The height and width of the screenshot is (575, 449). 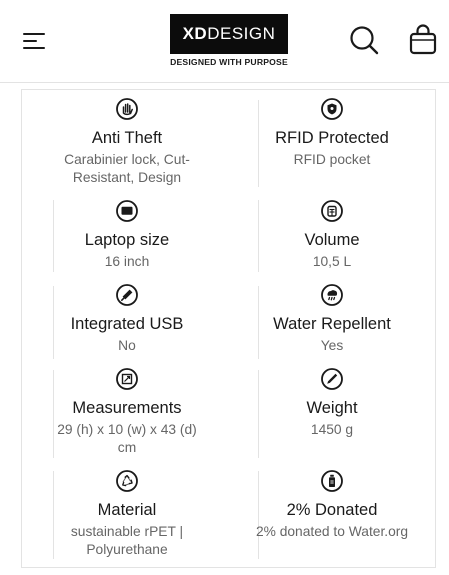 I want to click on feature-rfid: RFID Protected RFID pocket, so click(x=332, y=133).